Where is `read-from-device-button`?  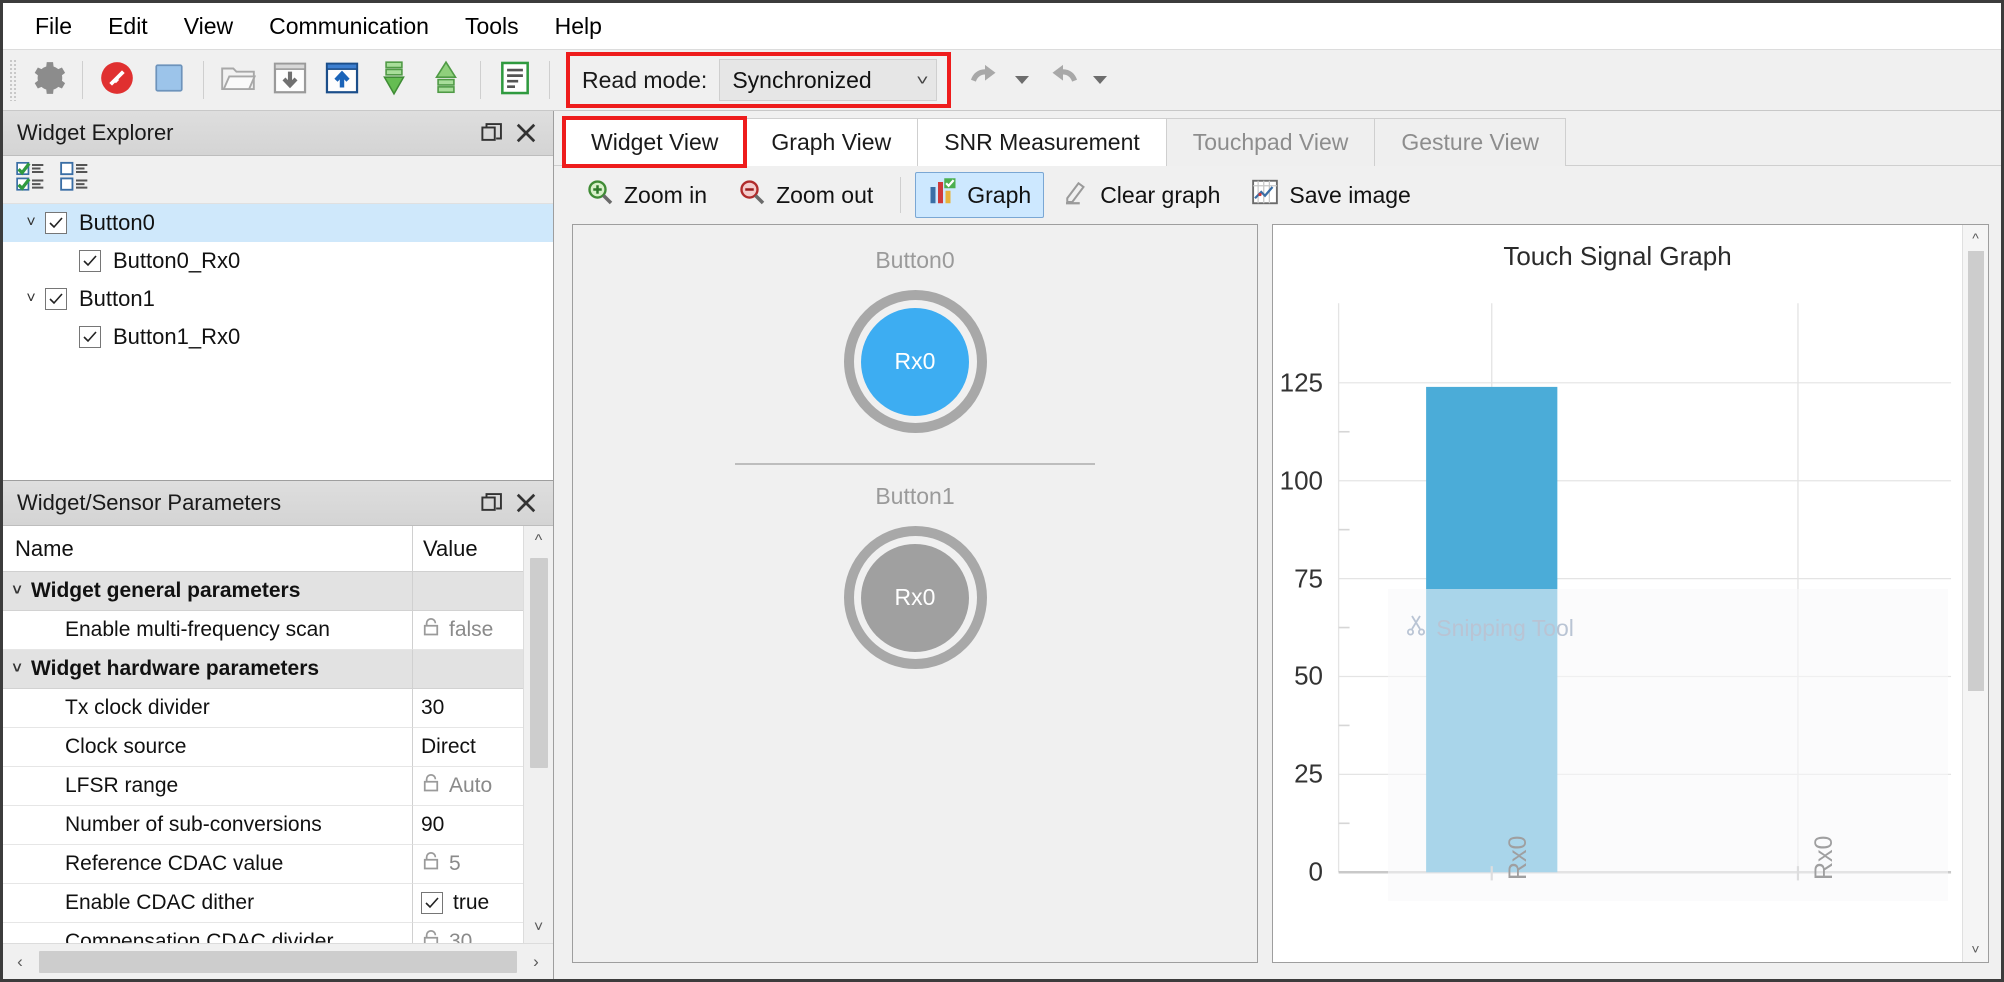 read-from-device-button is located at coordinates (290, 80).